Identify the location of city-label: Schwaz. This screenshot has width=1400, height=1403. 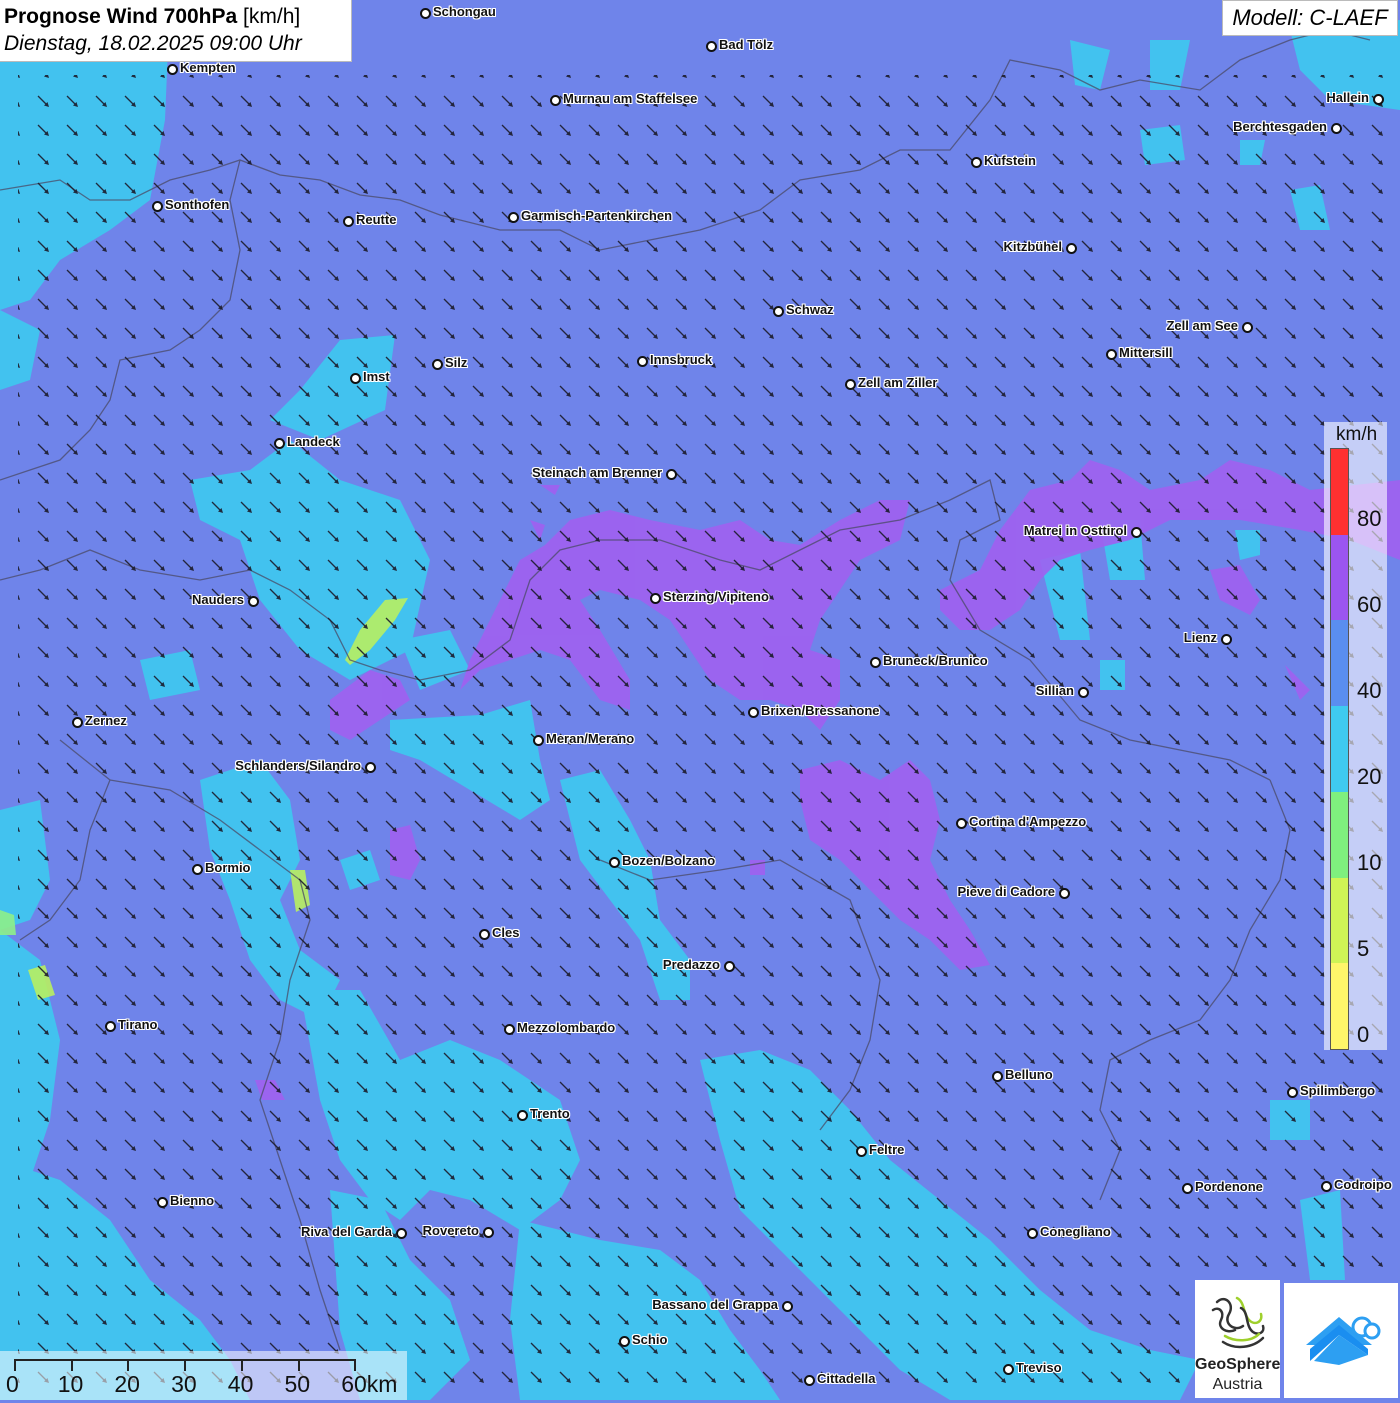
(810, 309).